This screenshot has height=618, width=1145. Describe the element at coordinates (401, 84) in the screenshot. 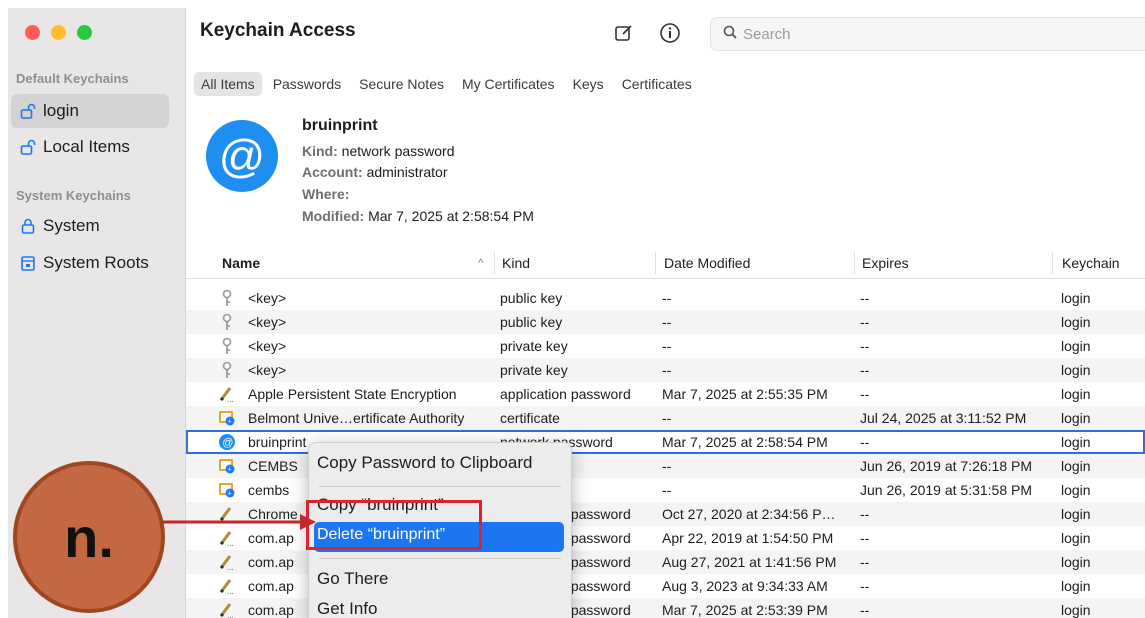

I see `tab-secure-notes: Secure Notes` at that location.